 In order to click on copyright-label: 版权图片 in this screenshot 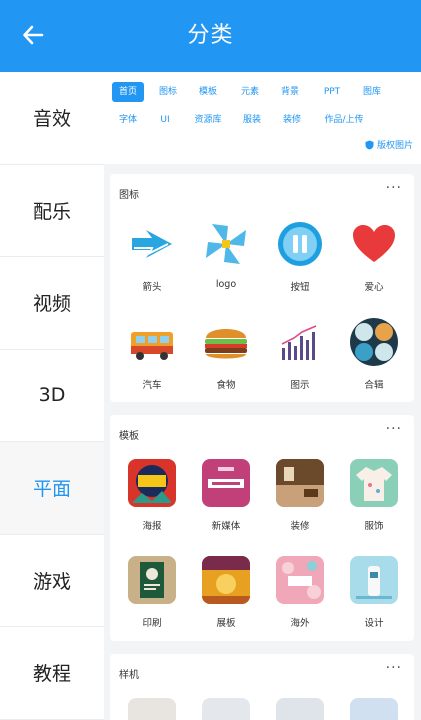, I will do `click(394, 146)`.